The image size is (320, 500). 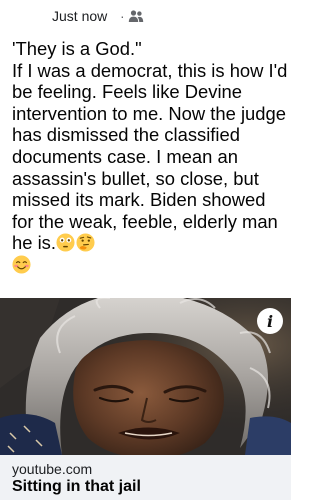 What do you see at coordinates (76, 487) in the screenshot?
I see `link-title: Sitting in that jail` at bounding box center [76, 487].